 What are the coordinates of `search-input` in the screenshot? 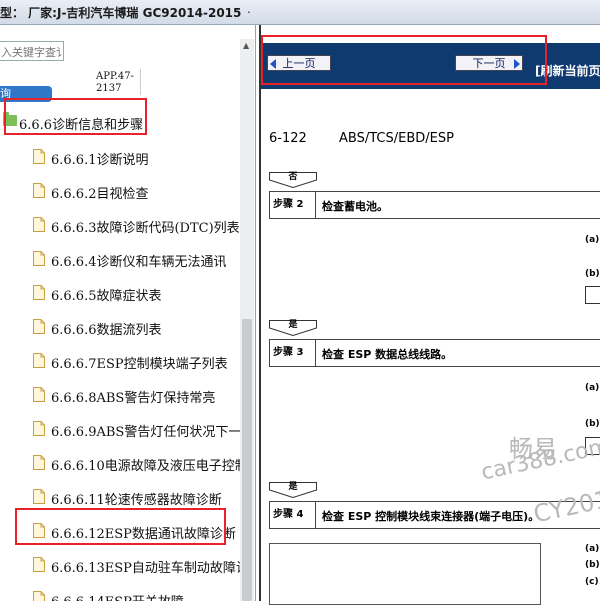 It's located at (32, 51).